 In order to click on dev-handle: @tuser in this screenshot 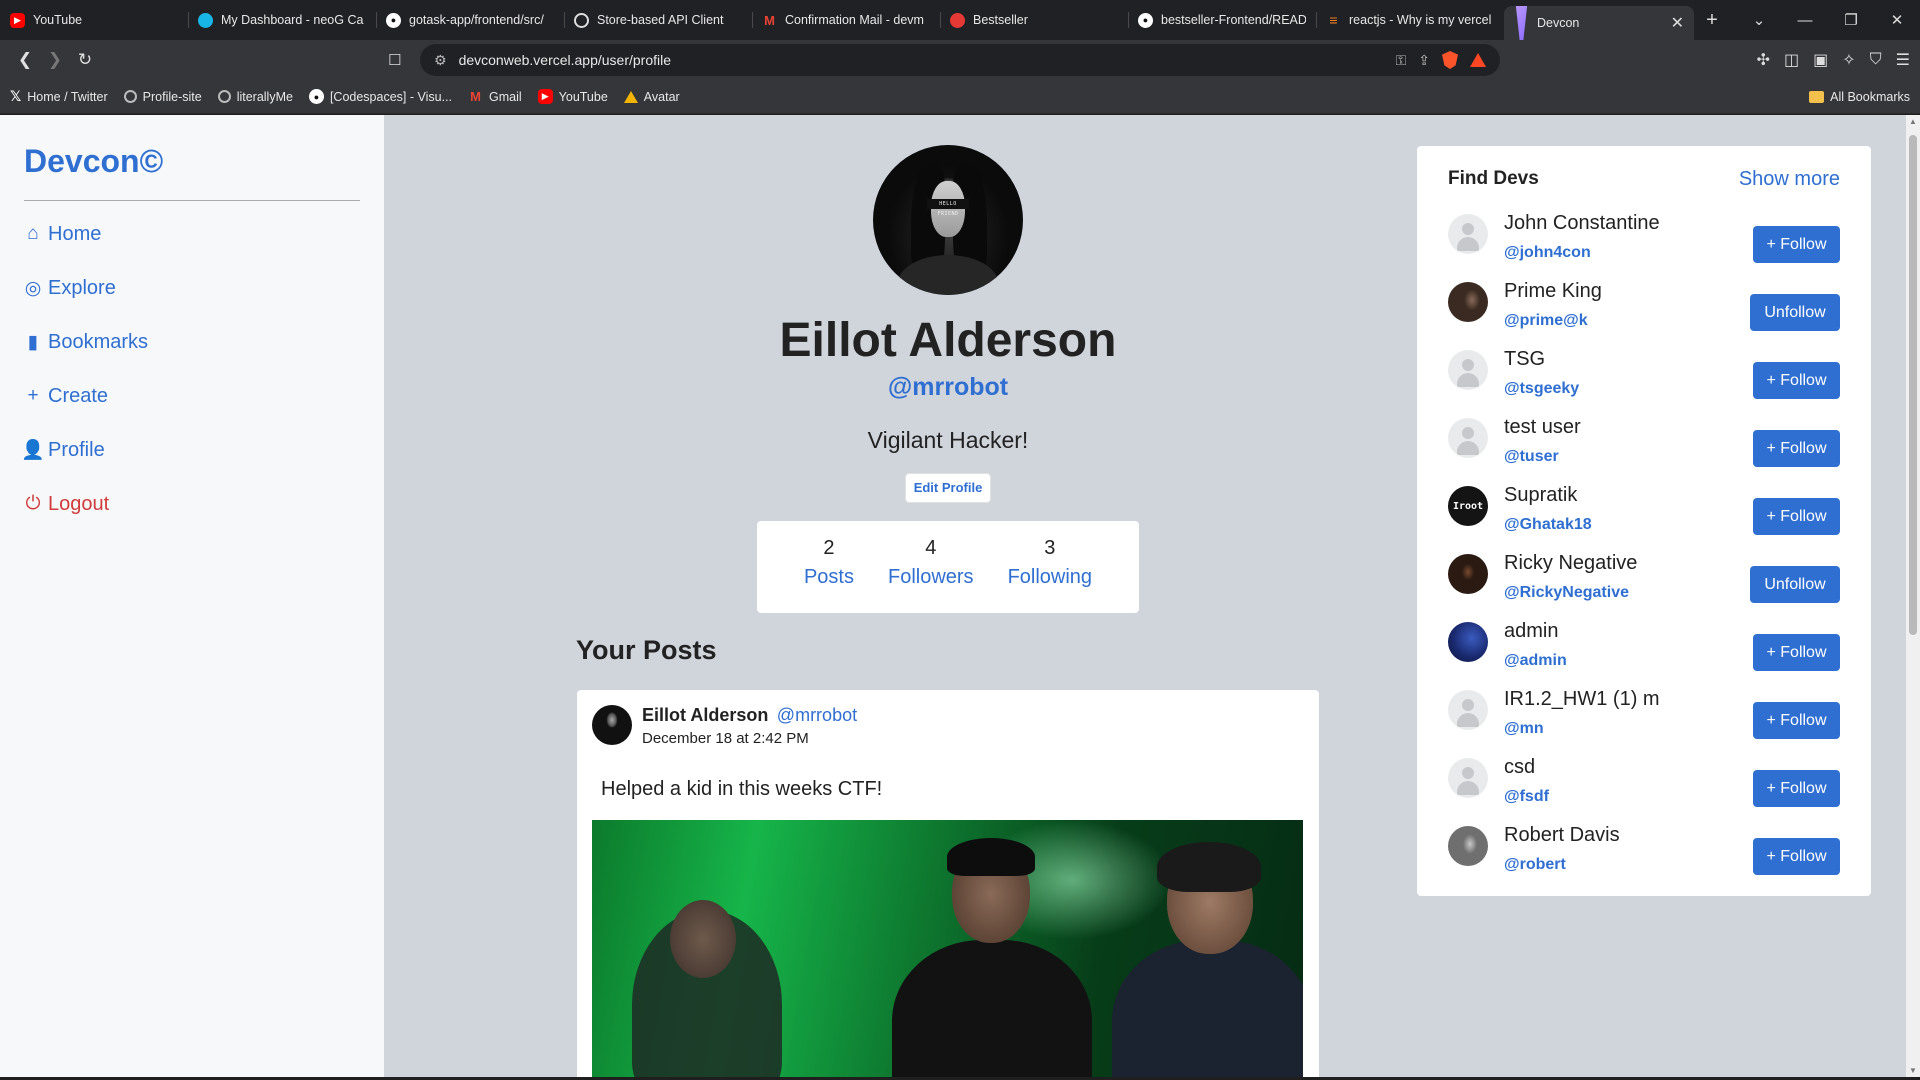, I will do `click(1531, 457)`.